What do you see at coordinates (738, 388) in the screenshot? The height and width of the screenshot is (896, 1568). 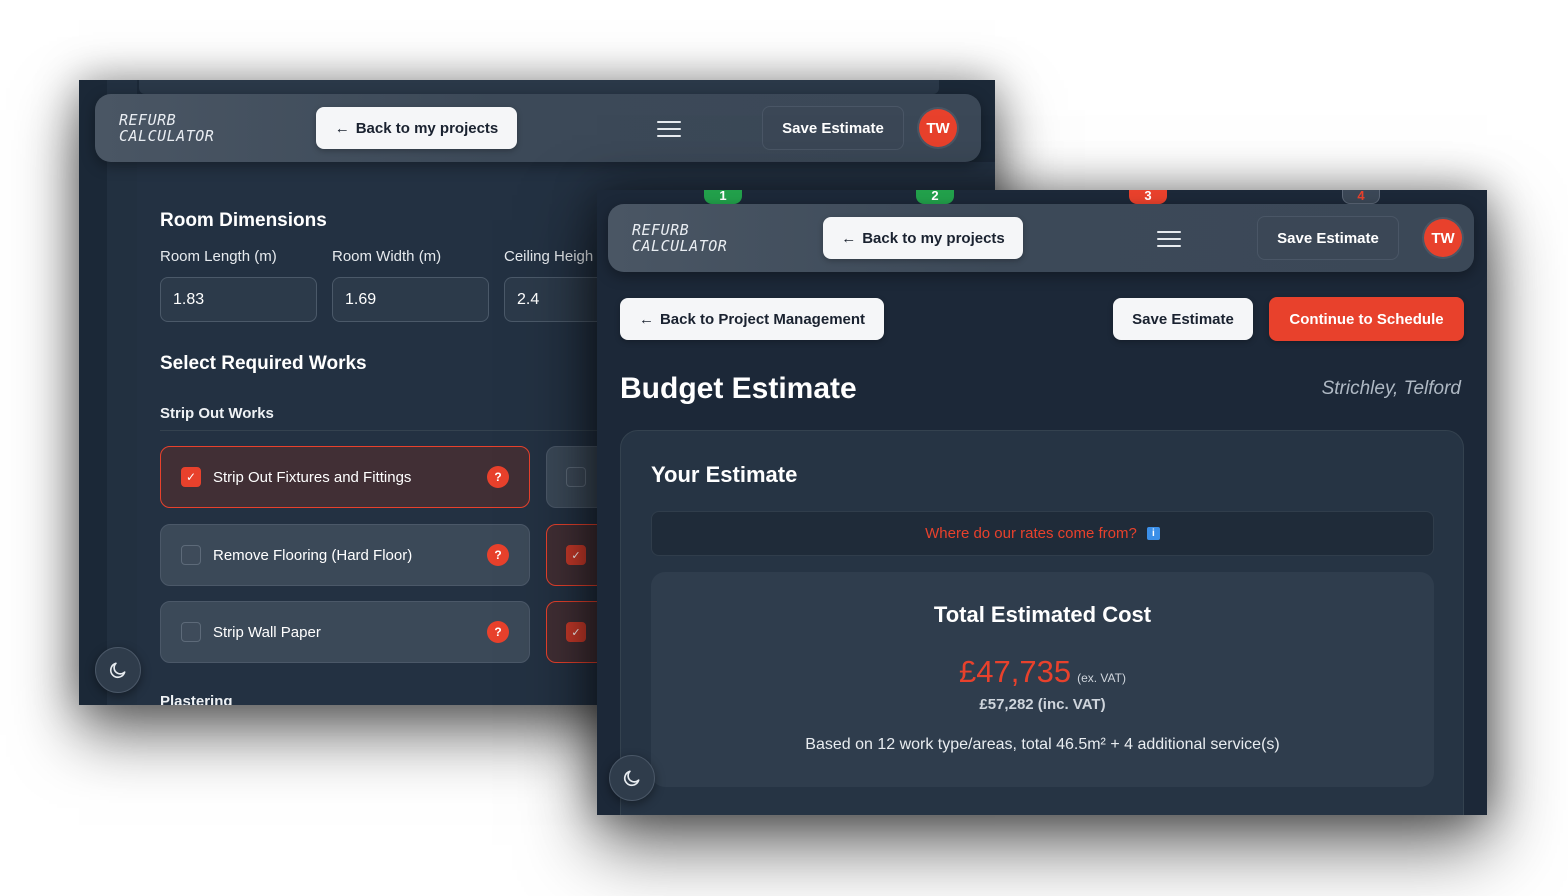 I see `page-title: Budget Estimate` at bounding box center [738, 388].